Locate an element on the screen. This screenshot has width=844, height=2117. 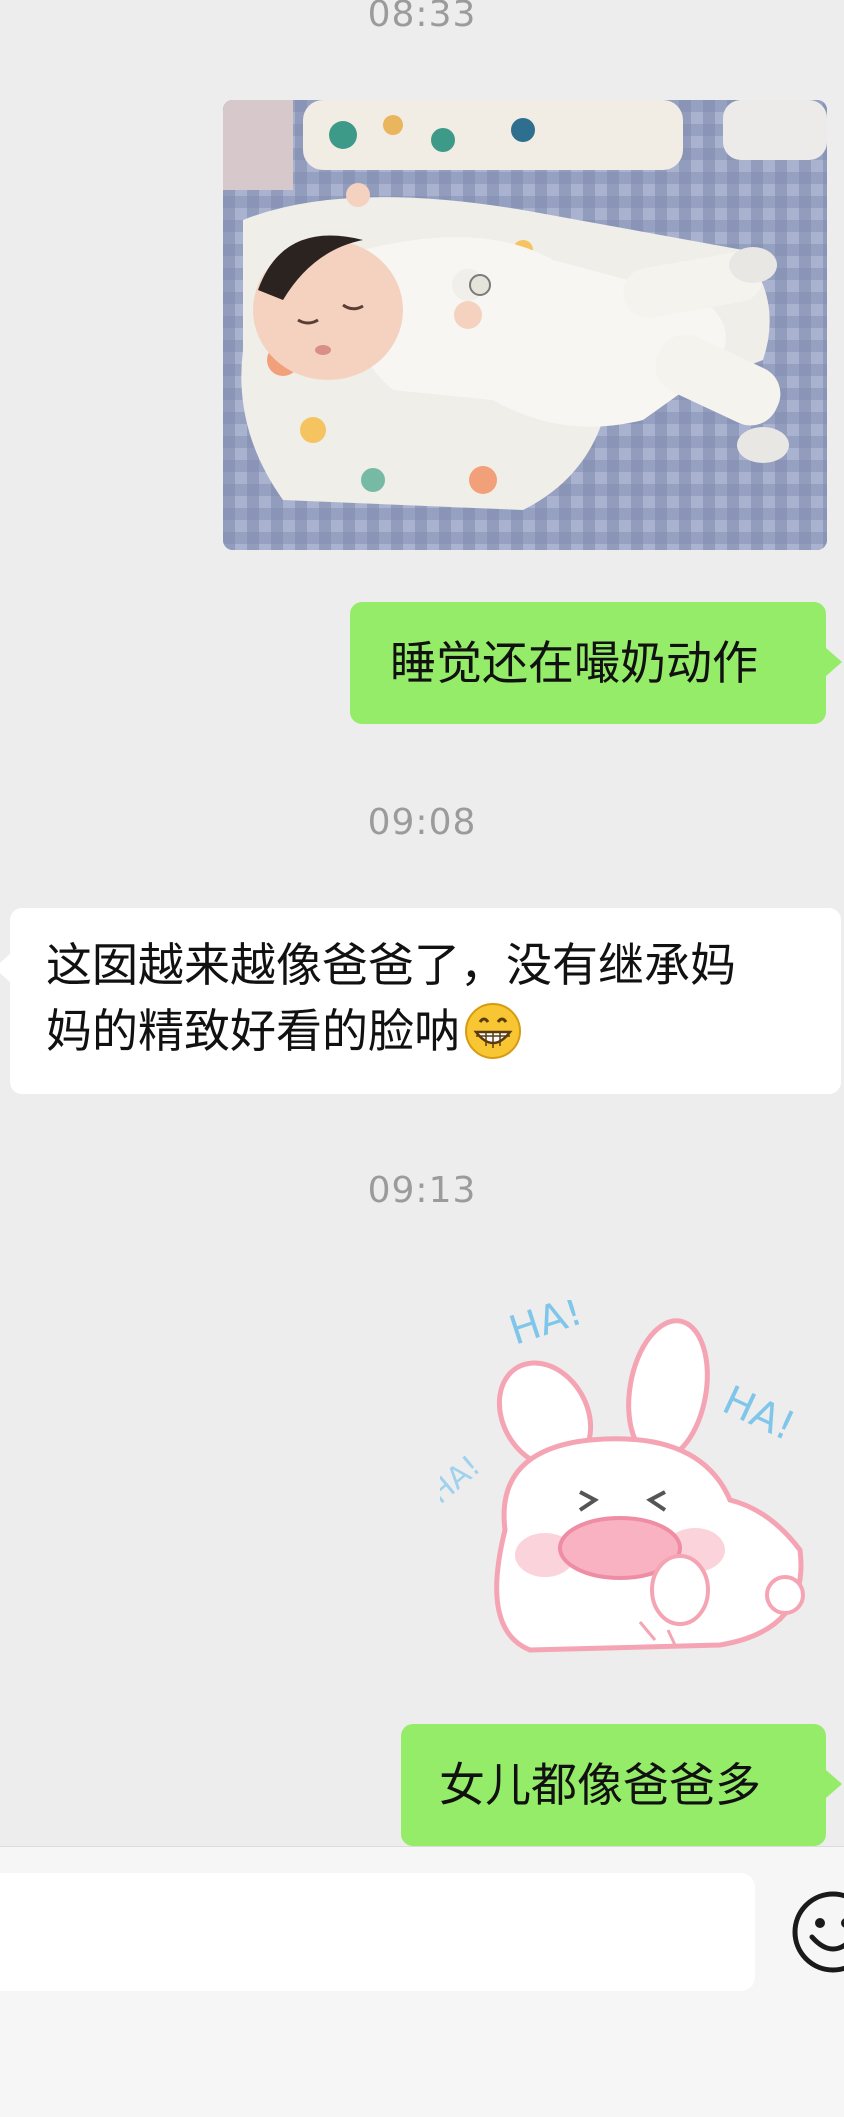
input-bar is located at coordinates (422, 1981).